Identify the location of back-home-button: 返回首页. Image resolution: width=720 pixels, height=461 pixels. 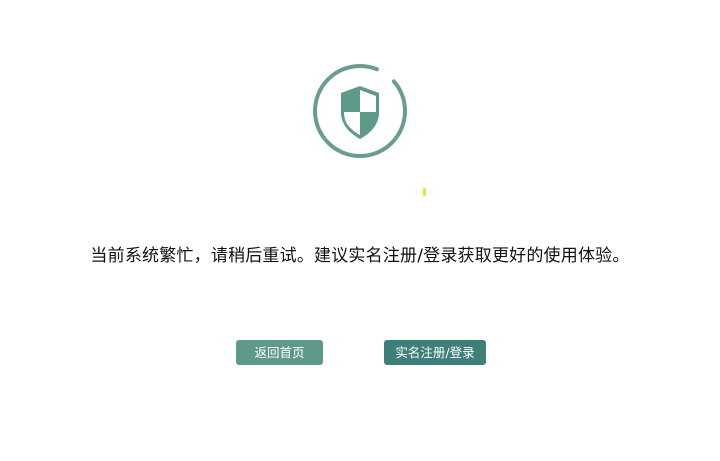
(279, 352).